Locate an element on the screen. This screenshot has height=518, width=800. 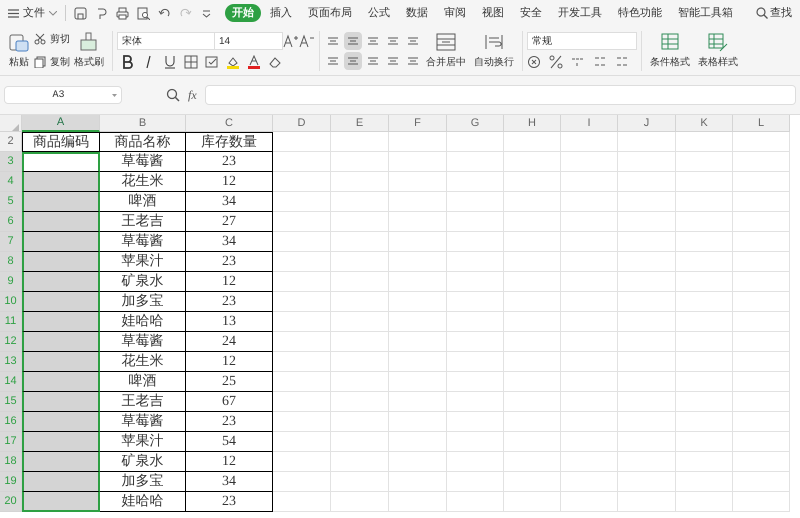
copy-button: 复制 is located at coordinates (52, 62).